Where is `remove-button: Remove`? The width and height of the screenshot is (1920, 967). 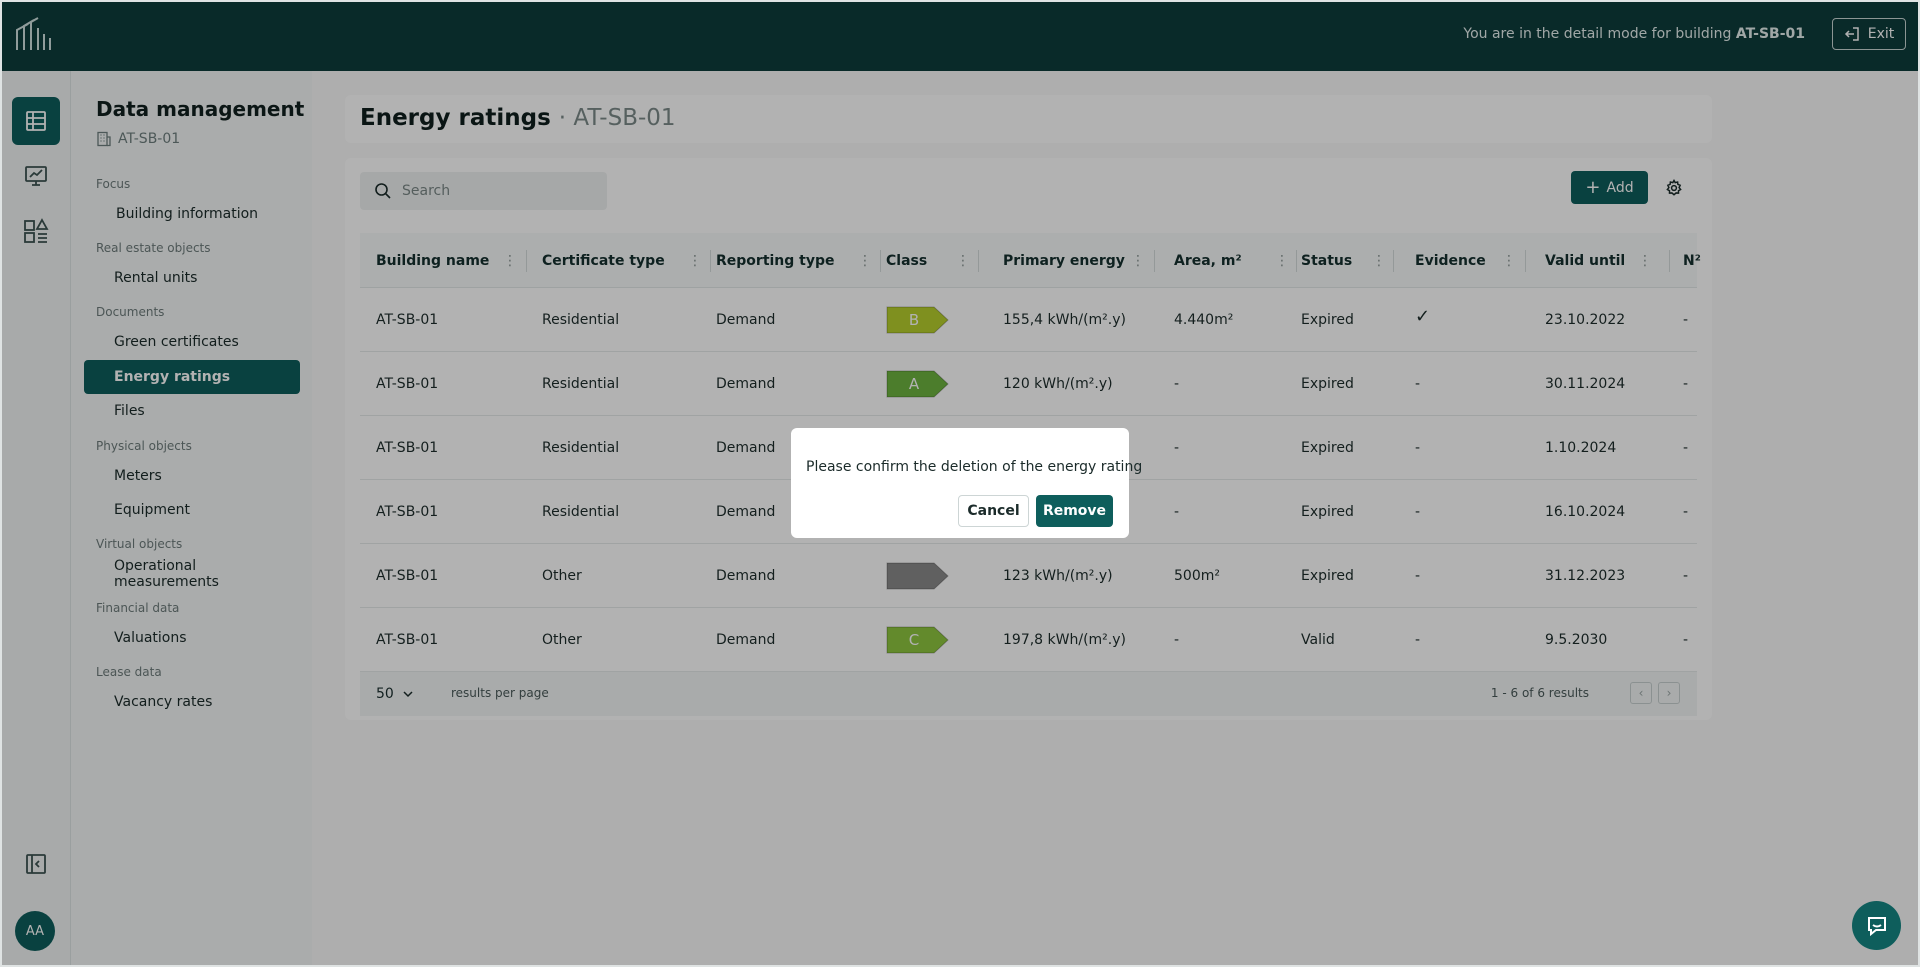
remove-button: Remove is located at coordinates (1074, 511).